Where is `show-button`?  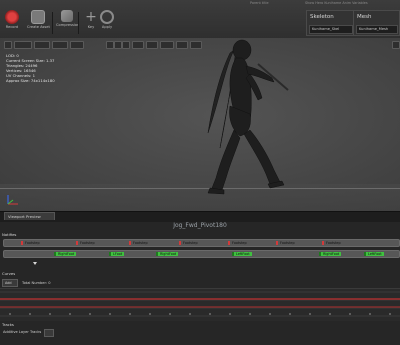
show-button is located at coordinates (60, 45).